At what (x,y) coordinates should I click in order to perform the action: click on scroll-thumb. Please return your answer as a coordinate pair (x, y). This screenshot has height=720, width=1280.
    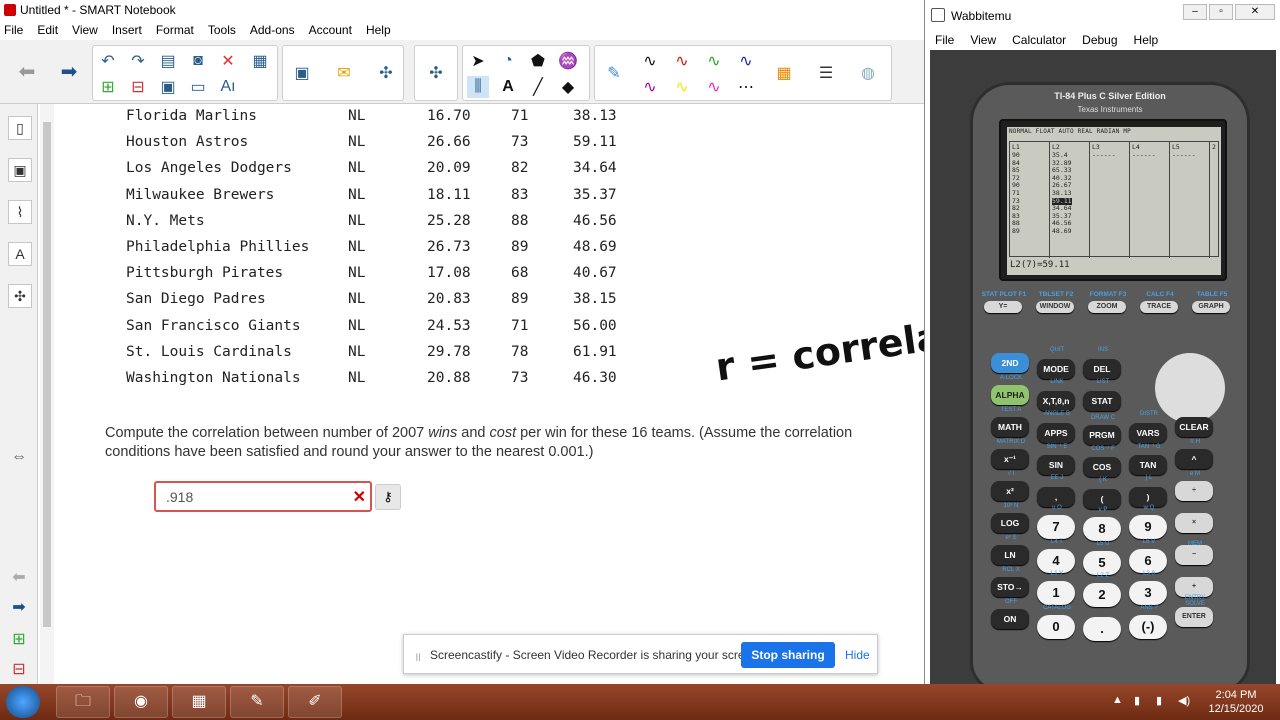
    Looking at the image, I should click on (47, 374).